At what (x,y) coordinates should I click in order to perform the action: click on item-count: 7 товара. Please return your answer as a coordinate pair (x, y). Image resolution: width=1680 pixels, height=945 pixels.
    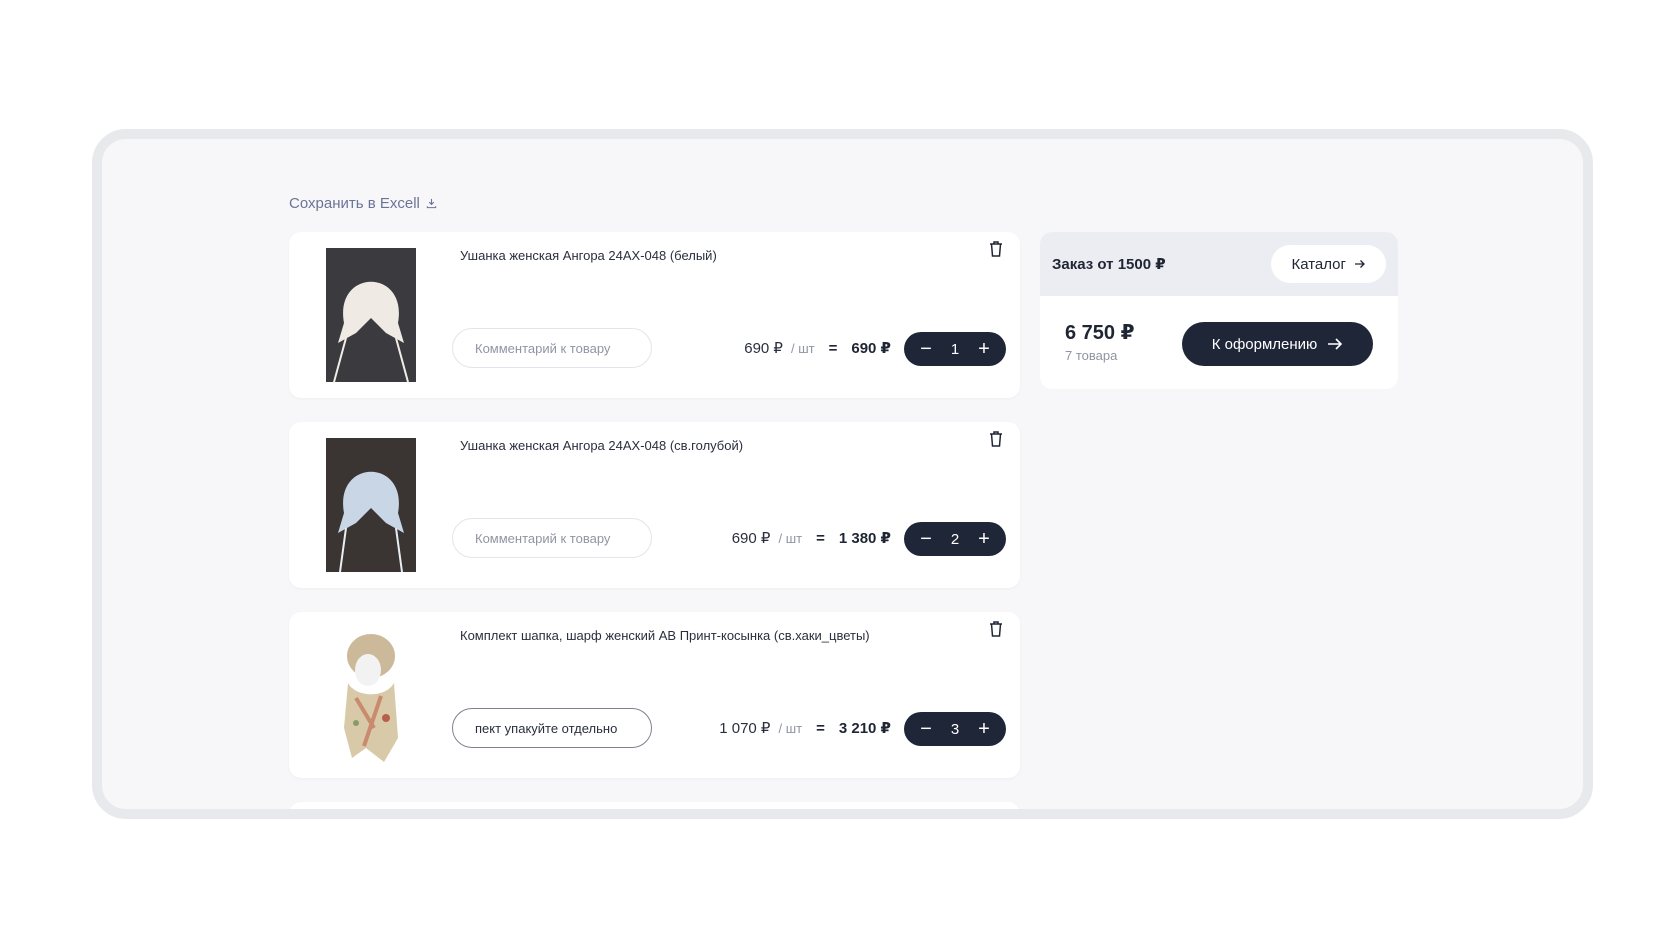
    Looking at the image, I should click on (1091, 355).